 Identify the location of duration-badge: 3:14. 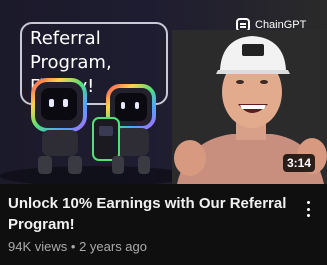
(298, 163).